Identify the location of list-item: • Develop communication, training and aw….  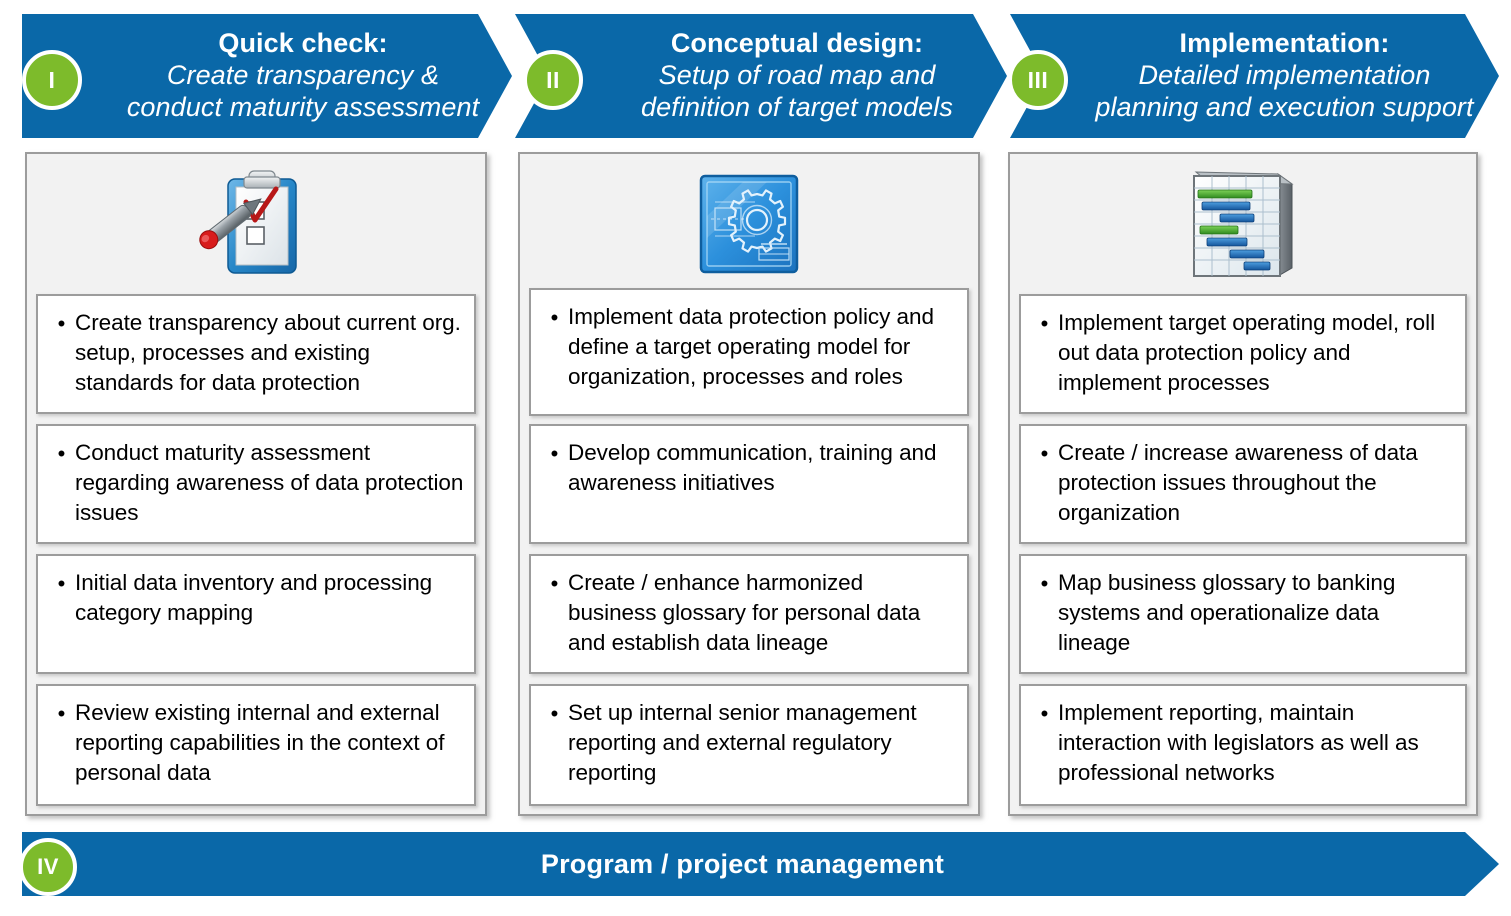
(749, 484).